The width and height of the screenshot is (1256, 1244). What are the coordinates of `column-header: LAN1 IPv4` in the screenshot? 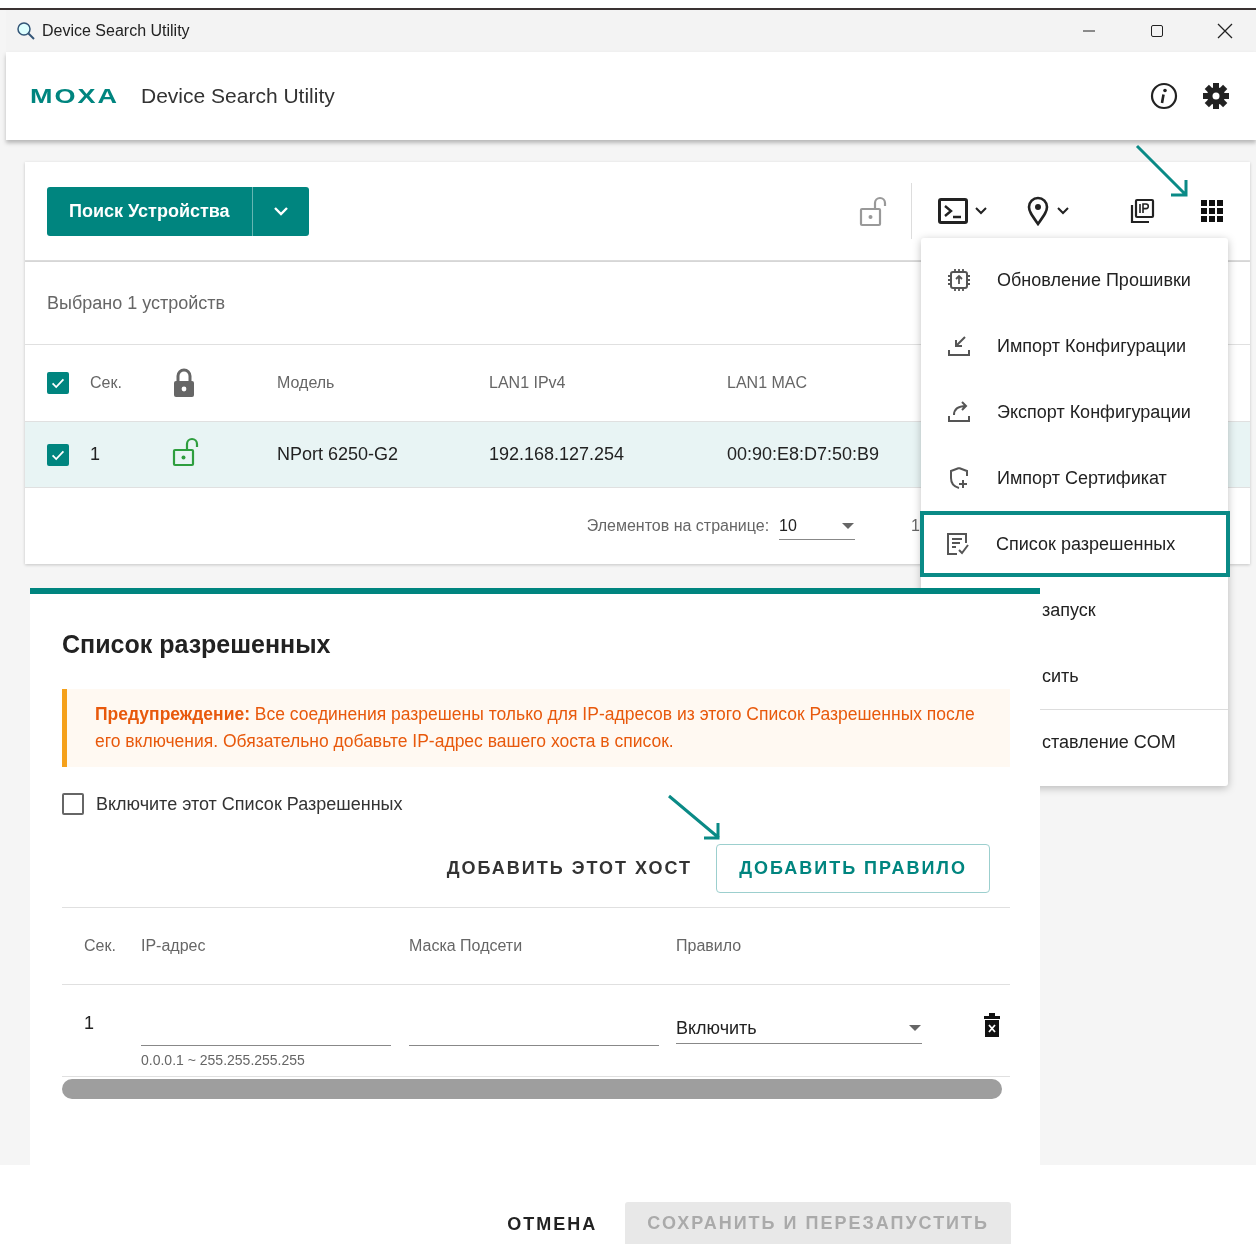 It's located at (528, 383).